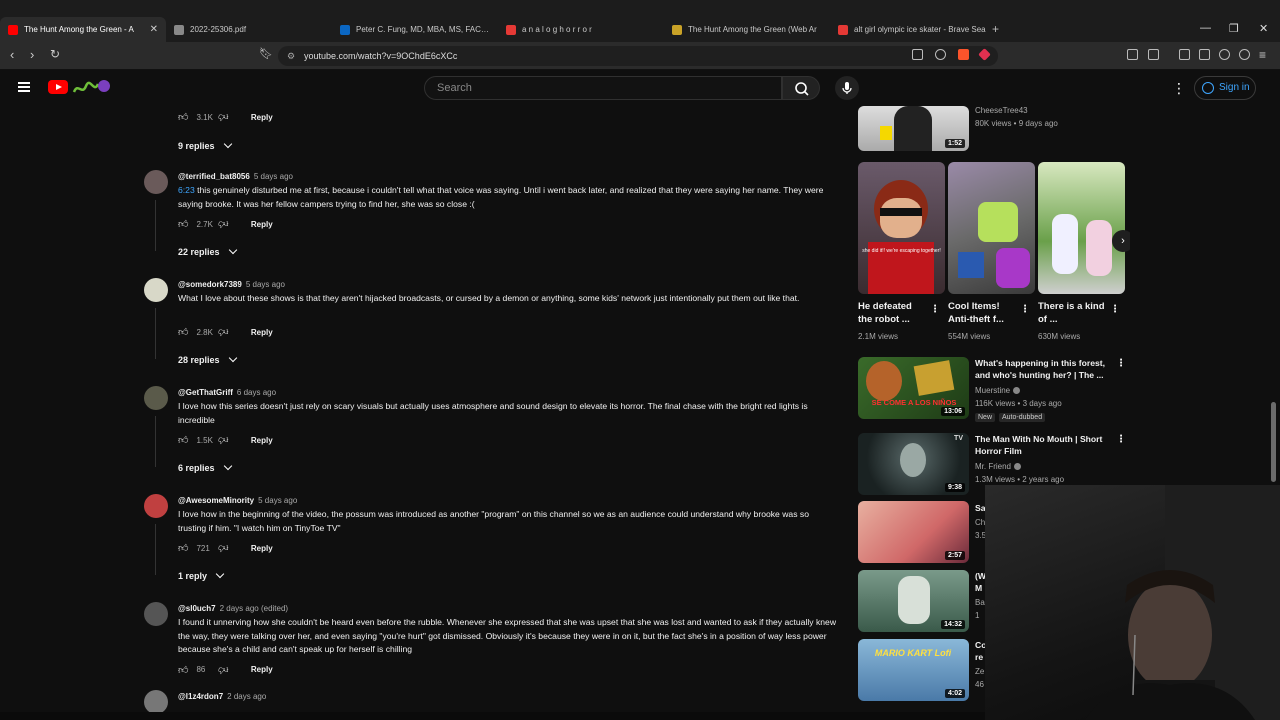 This screenshot has width=1280, height=720. Describe the element at coordinates (1262, 55) in the screenshot. I see `menu-icon: ≡` at that location.